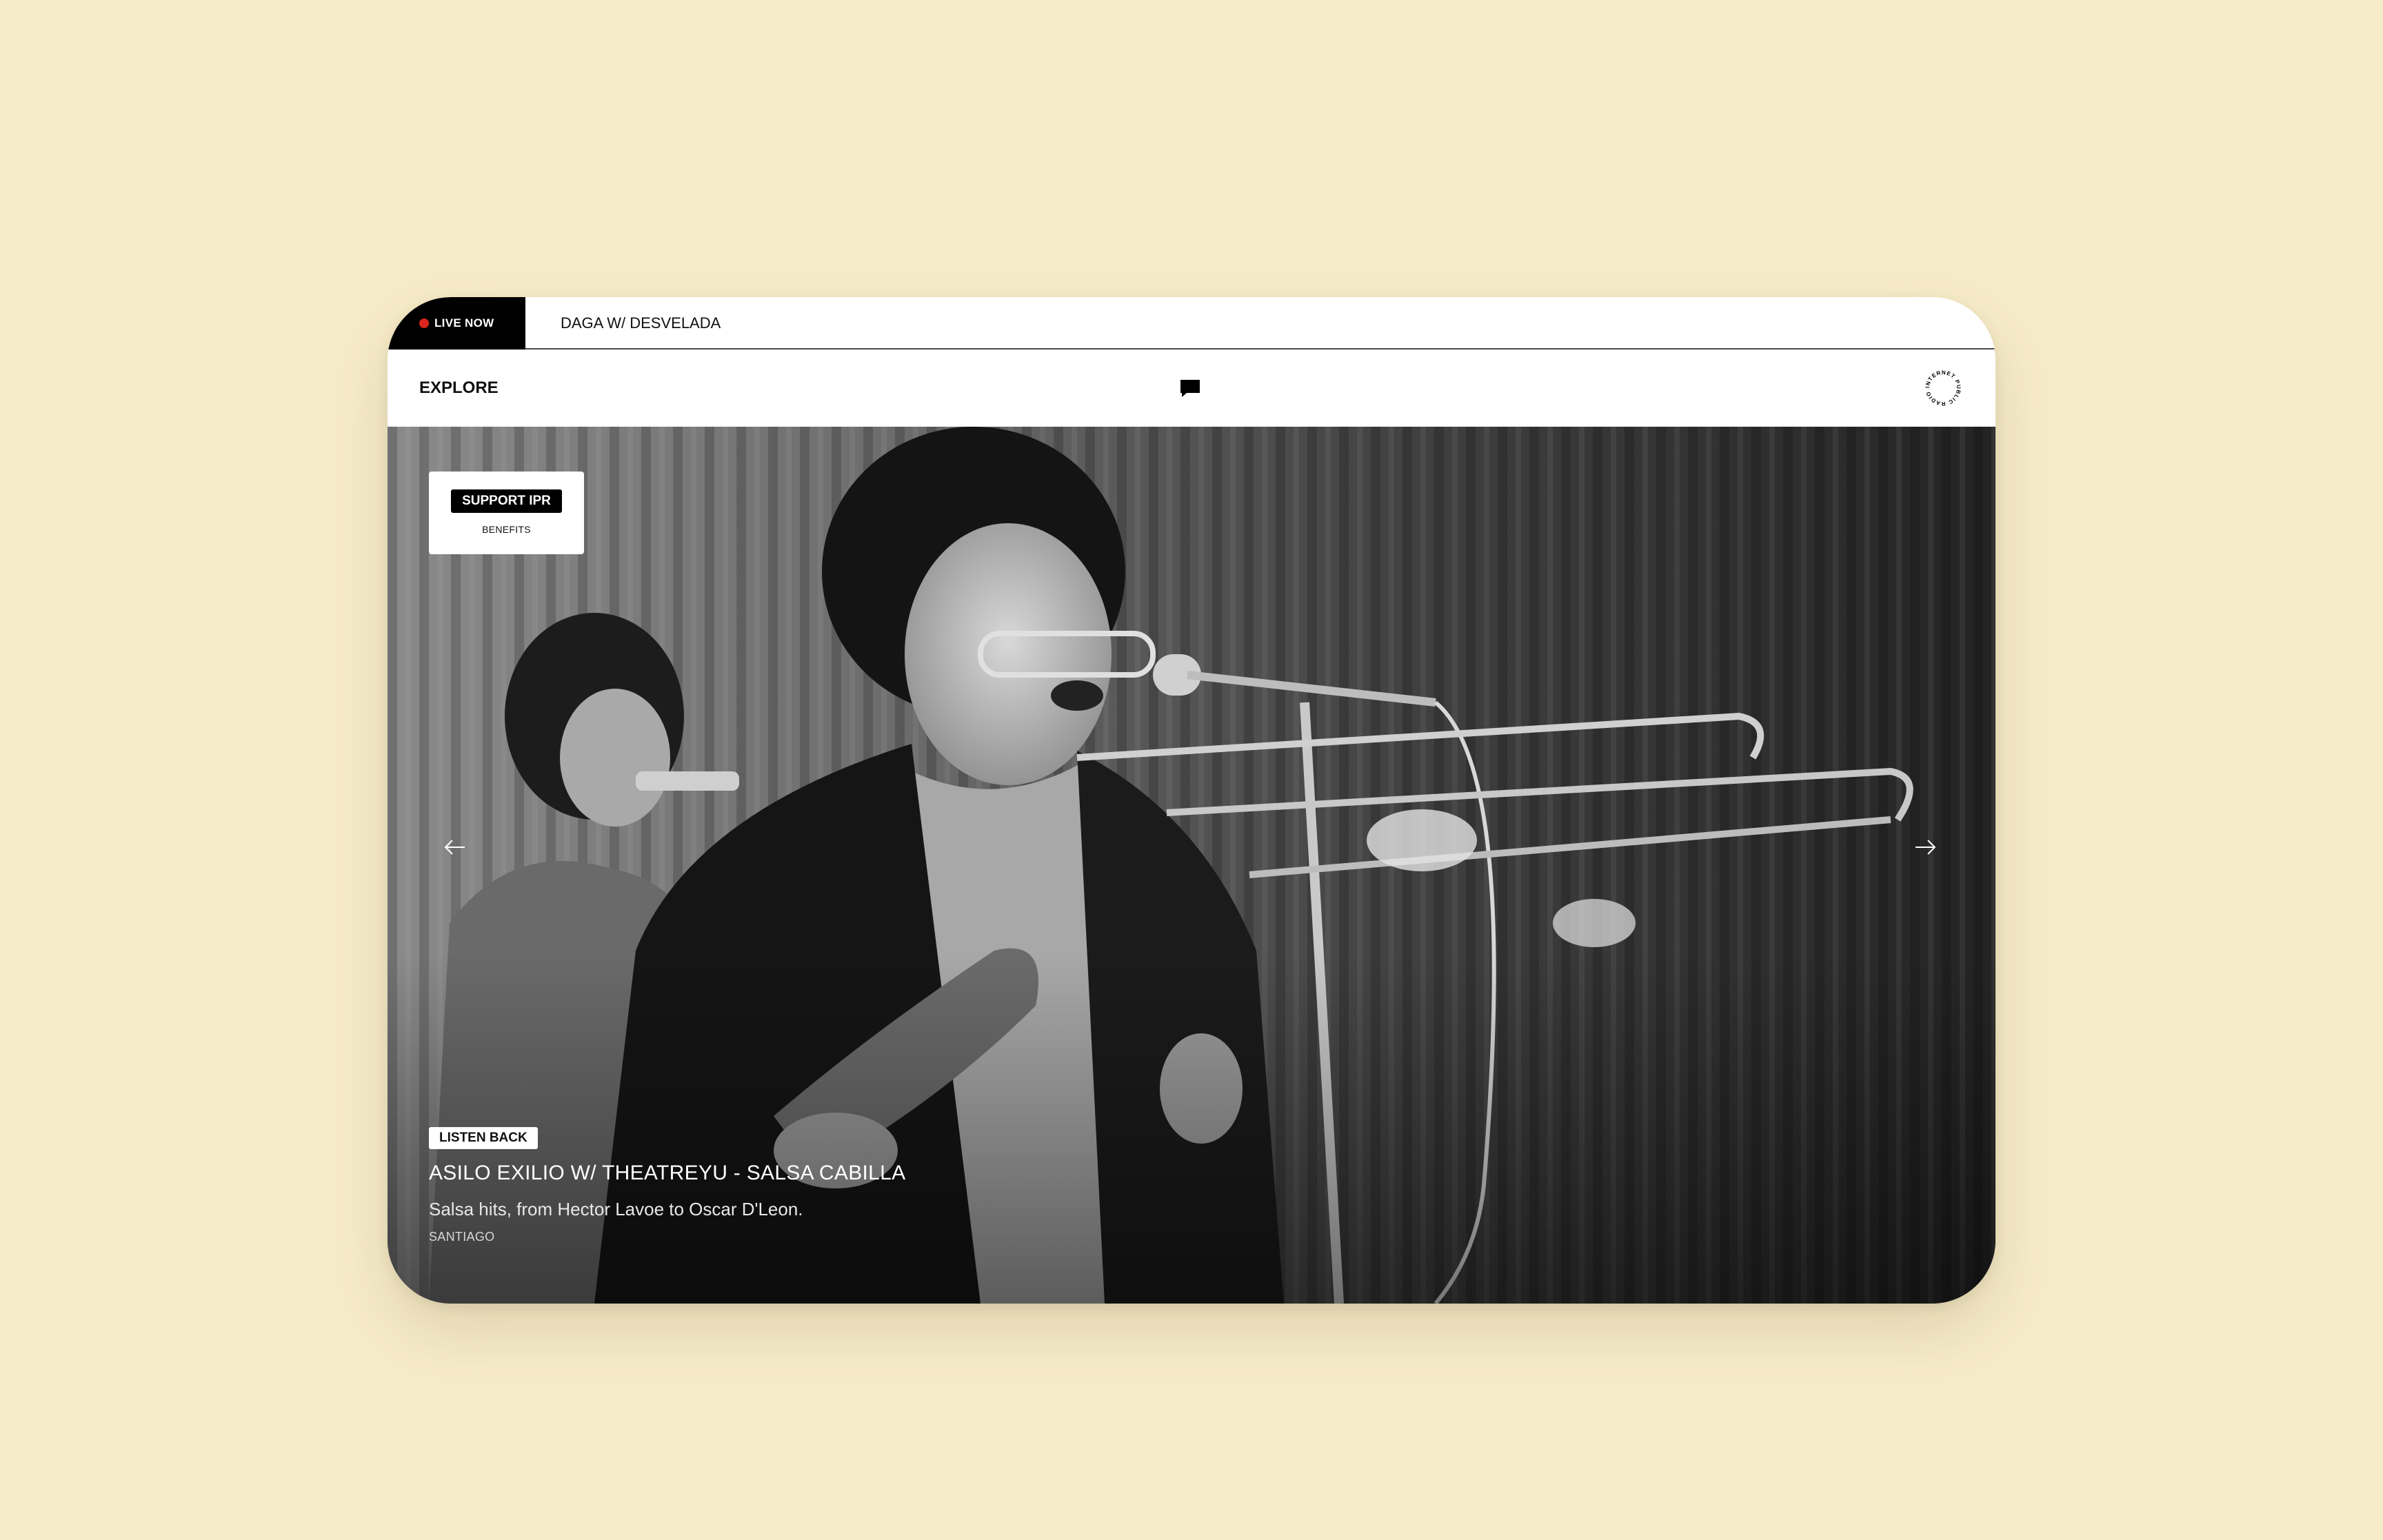  I want to click on svg-text: INTERNET PUBLIC RADIO, so click(1943, 388).